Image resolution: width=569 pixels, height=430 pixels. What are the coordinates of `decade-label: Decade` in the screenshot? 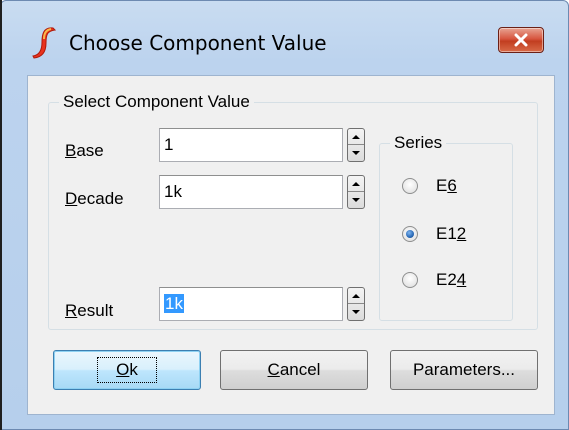 It's located at (94, 198).